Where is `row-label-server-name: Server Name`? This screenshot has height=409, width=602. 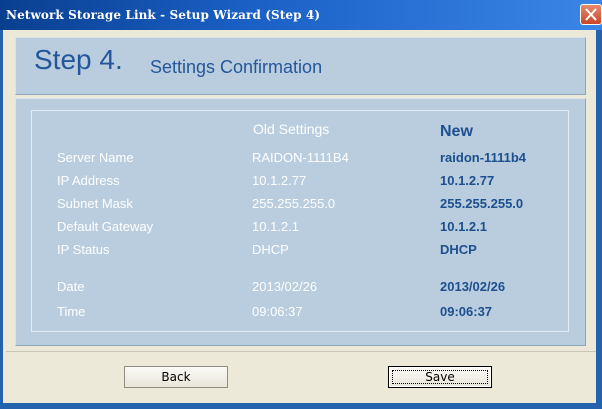
row-label-server-name: Server Name is located at coordinates (95, 157).